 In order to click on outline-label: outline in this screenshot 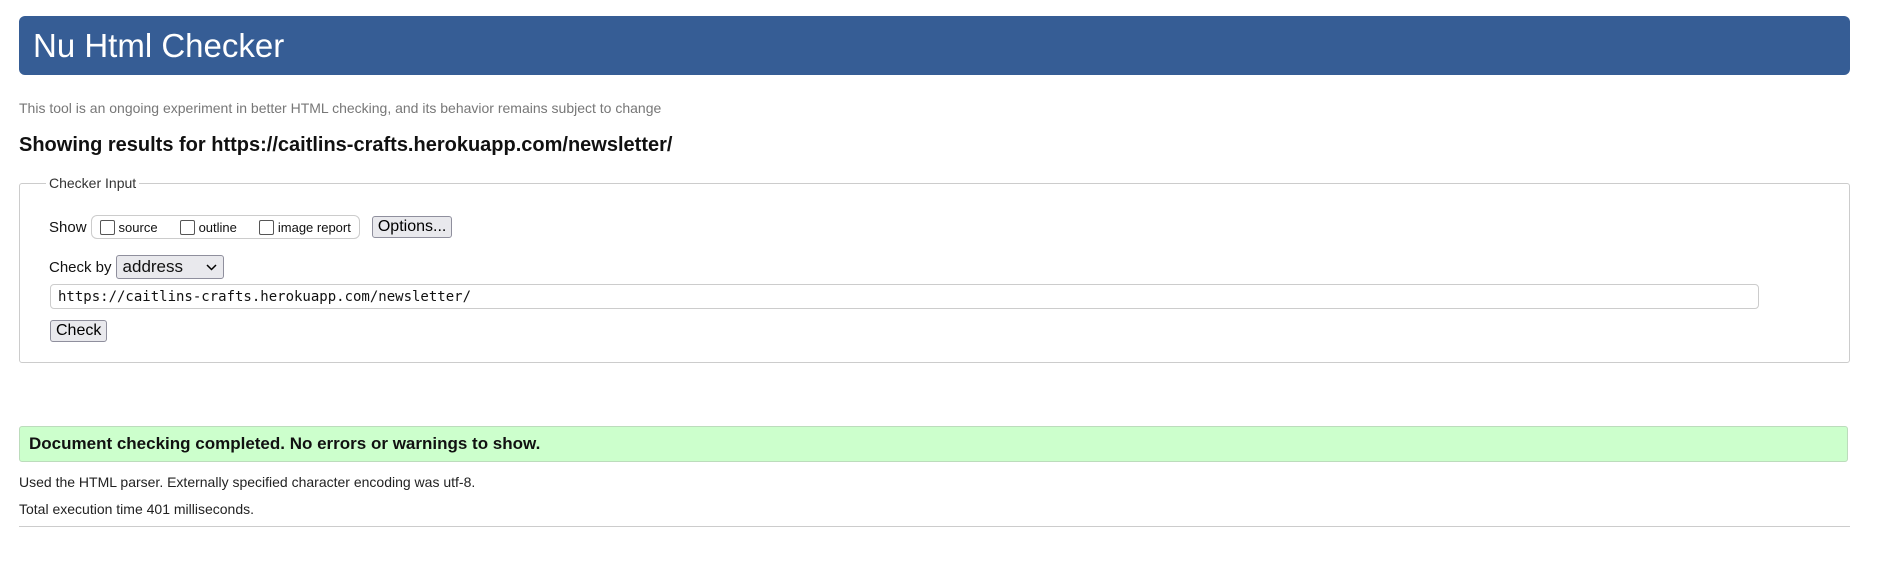, I will do `click(217, 227)`.